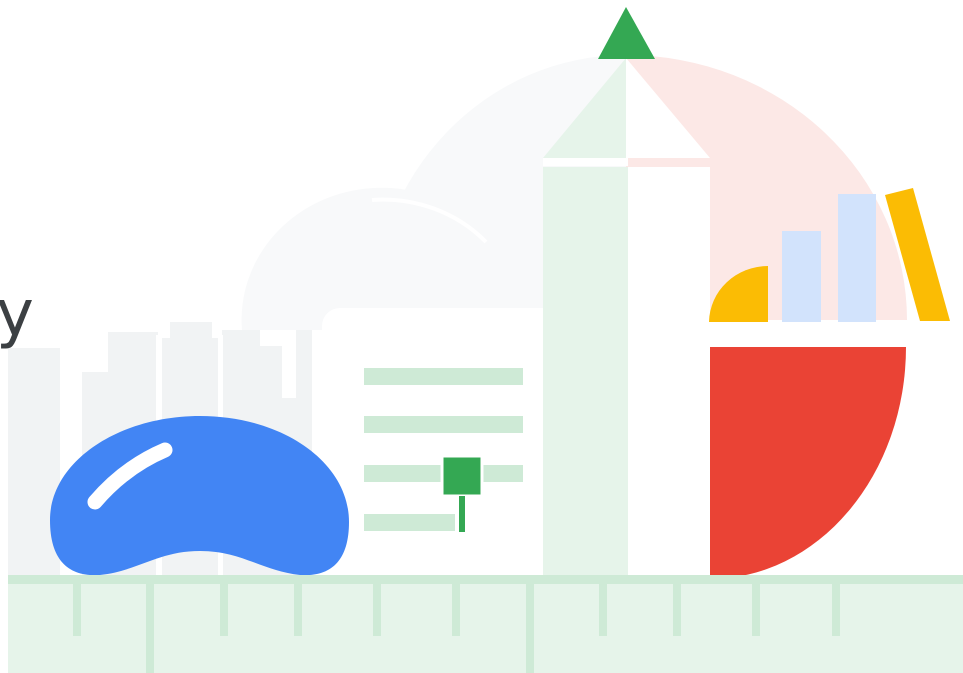 The image size is (963, 673). What do you see at coordinates (801, 276) in the screenshot?
I see `bar-short` at bounding box center [801, 276].